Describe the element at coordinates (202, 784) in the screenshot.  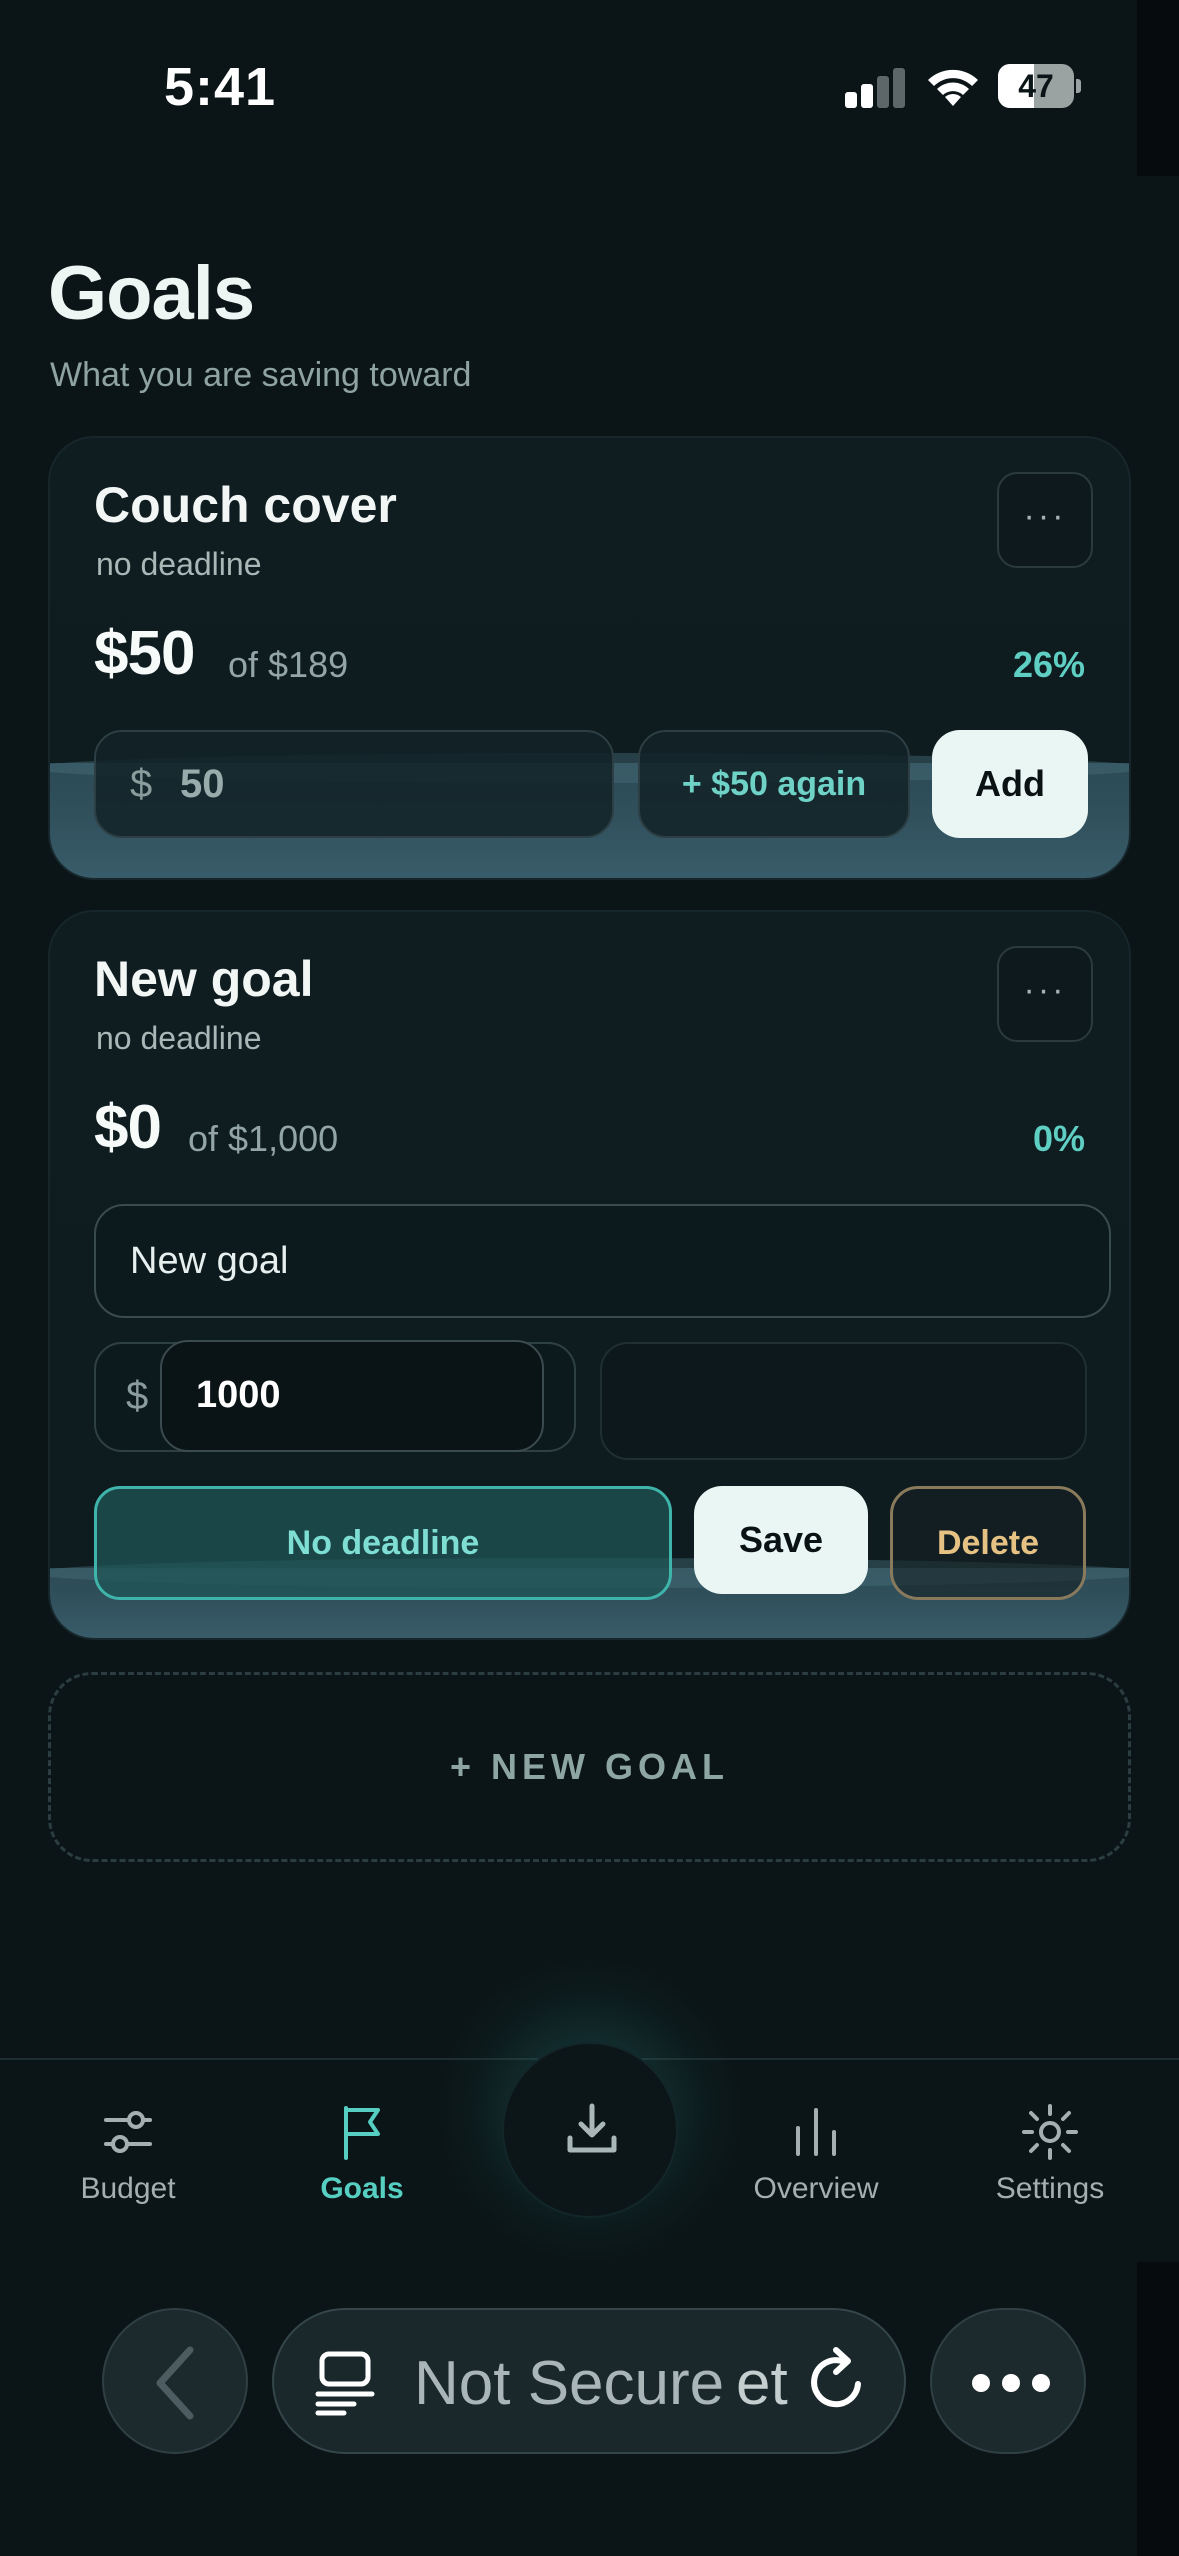
I see `amount-value: 50` at that location.